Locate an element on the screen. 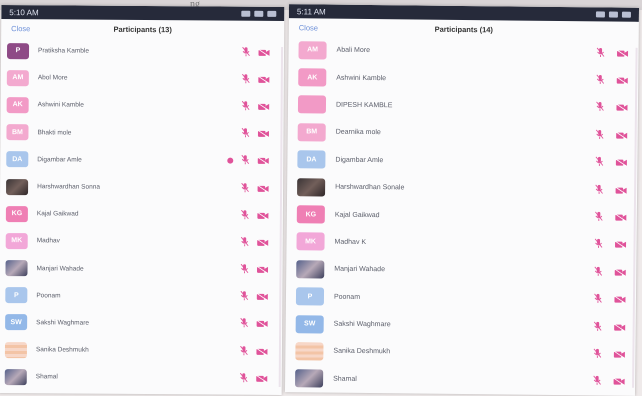 This screenshot has width=642, height=396. participant-name: Shamal is located at coordinates (46, 377).